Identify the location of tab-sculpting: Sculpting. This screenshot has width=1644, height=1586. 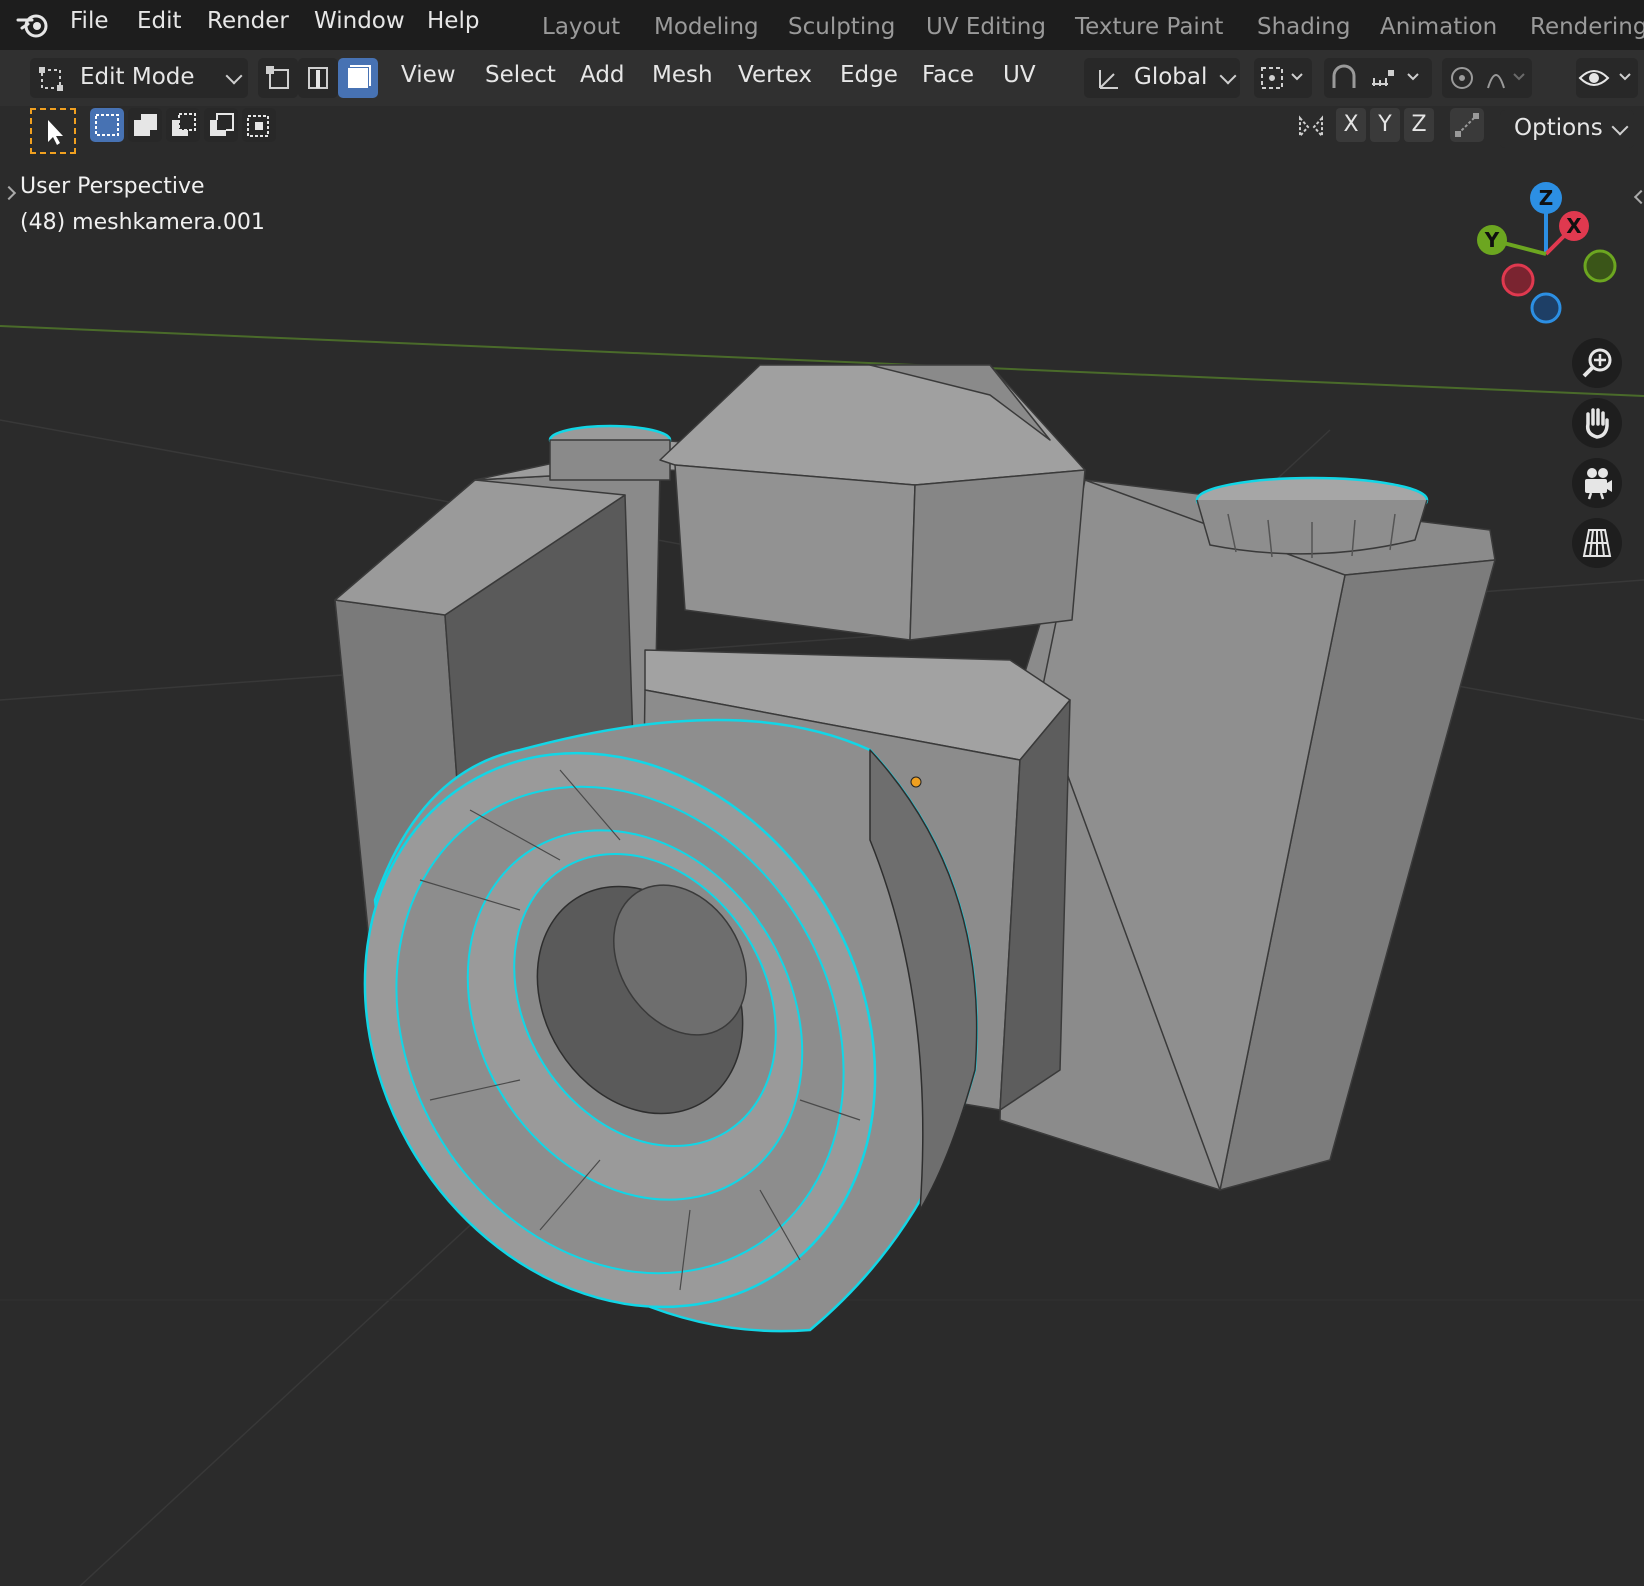
(841, 27).